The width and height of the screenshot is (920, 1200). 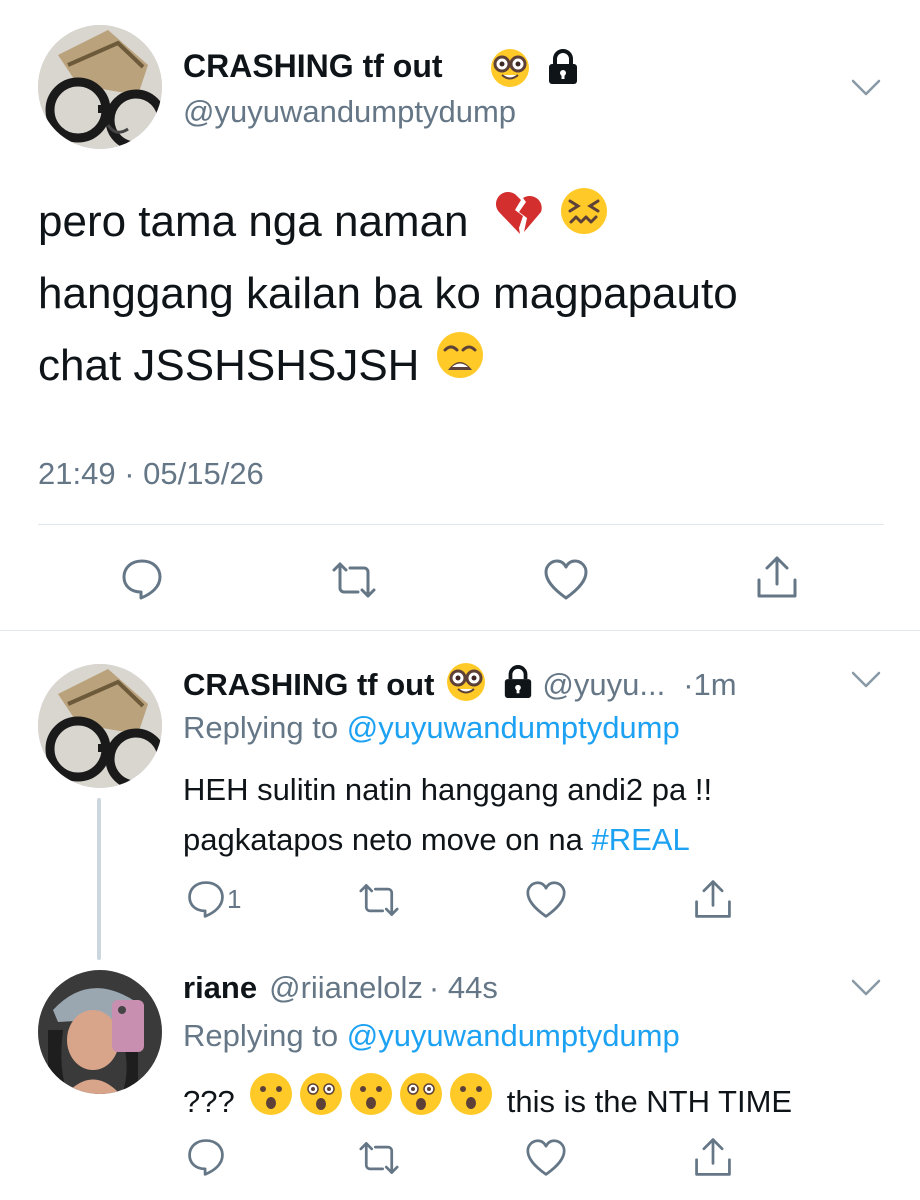 What do you see at coordinates (349, 112) in the screenshot?
I see `main-handle: @yuyuwandumptydump` at bounding box center [349, 112].